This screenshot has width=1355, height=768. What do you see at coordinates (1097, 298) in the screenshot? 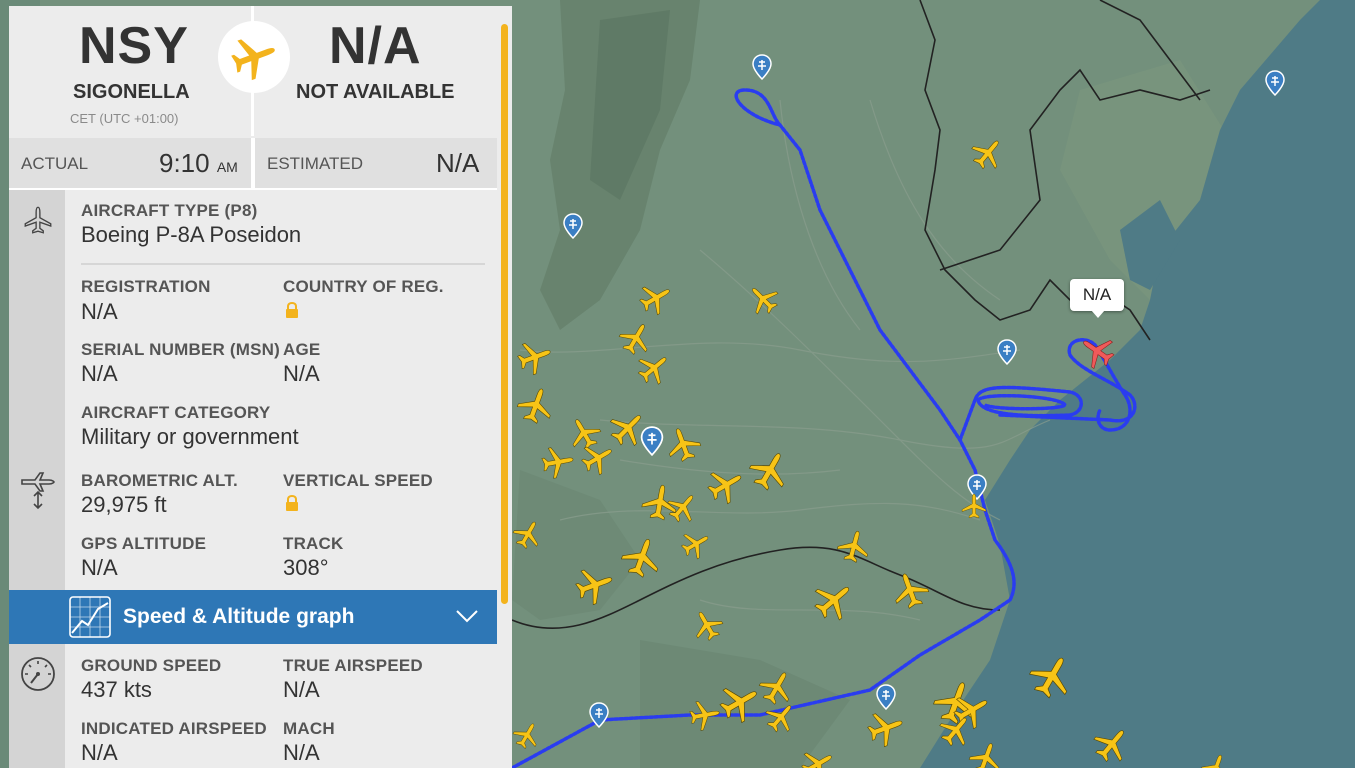
I see `selected-aircraft-label: N/A` at bounding box center [1097, 298].